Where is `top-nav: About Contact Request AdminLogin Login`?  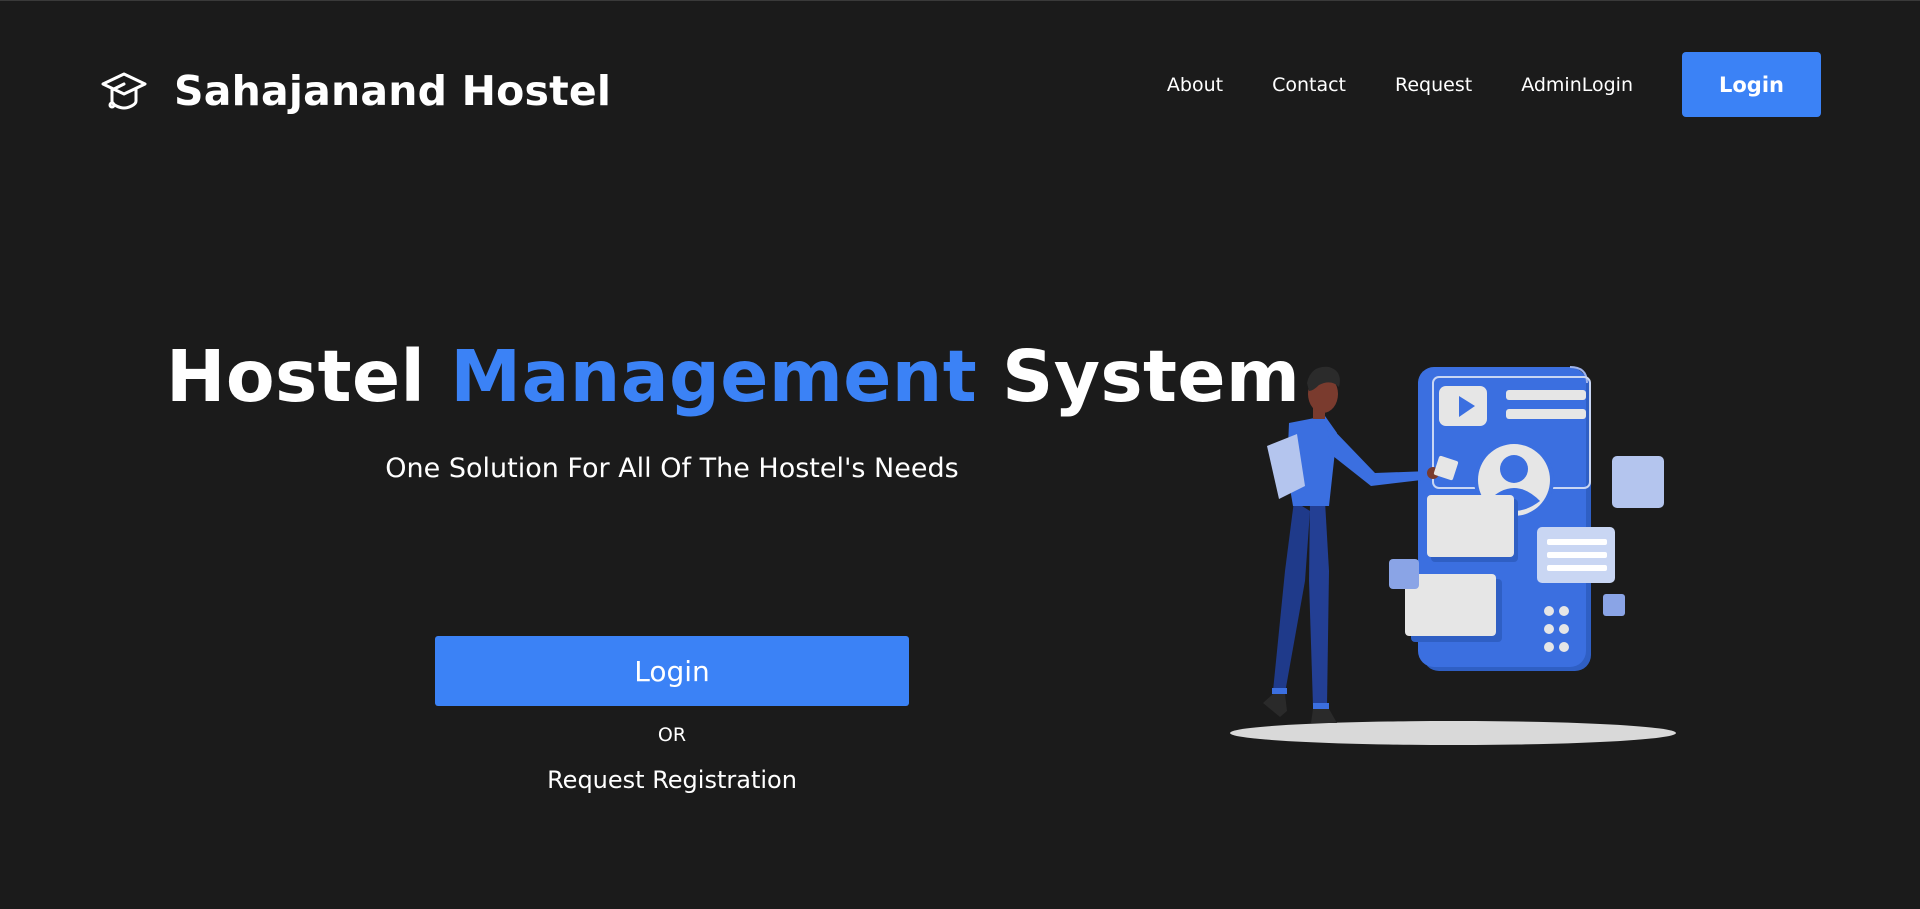 top-nav: About Contact Request AdminLogin Login is located at coordinates (1494, 84).